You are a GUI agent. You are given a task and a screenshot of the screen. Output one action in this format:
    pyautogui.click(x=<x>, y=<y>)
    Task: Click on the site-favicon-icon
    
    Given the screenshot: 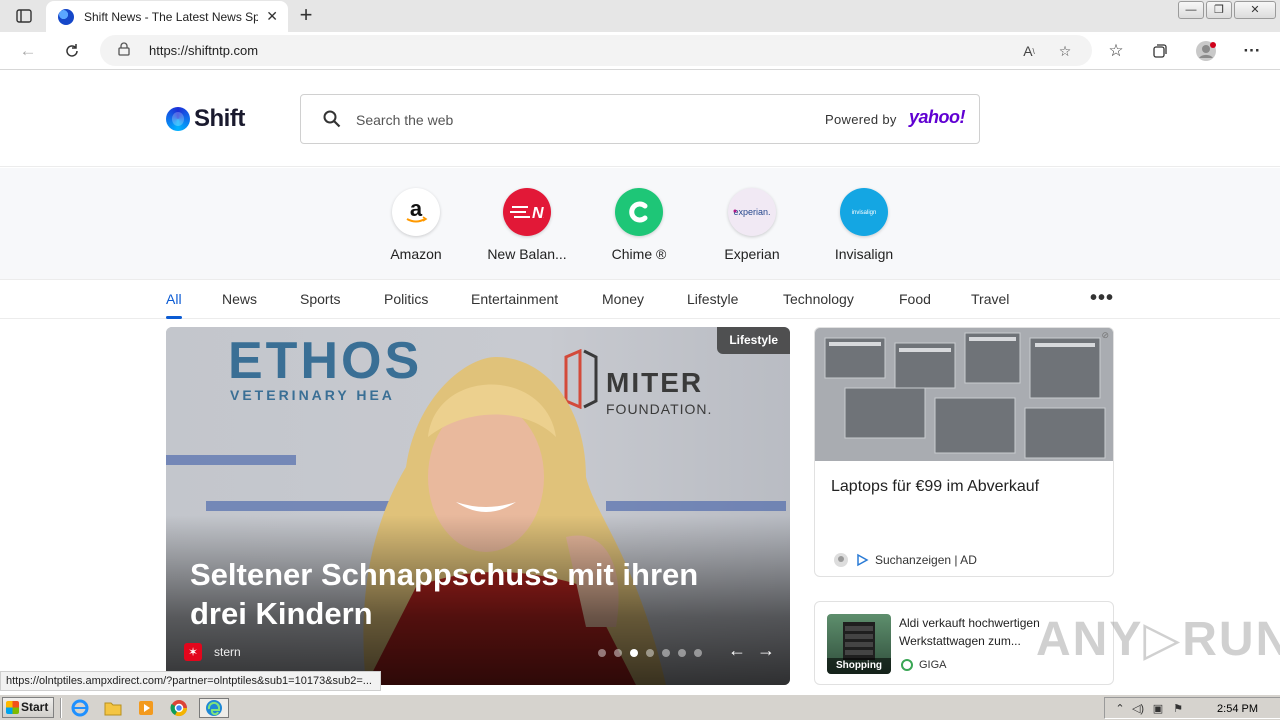 What is the action you would take?
    pyautogui.click(x=66, y=16)
    